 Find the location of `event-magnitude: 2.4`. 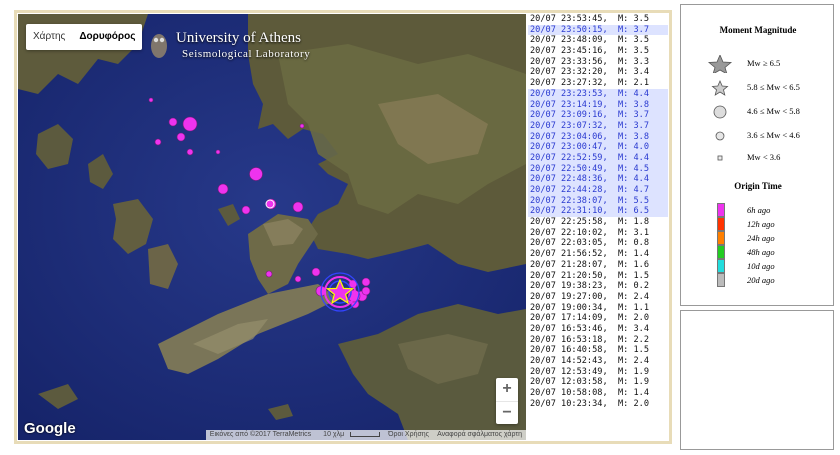

event-magnitude: 2.4 is located at coordinates (641, 296).